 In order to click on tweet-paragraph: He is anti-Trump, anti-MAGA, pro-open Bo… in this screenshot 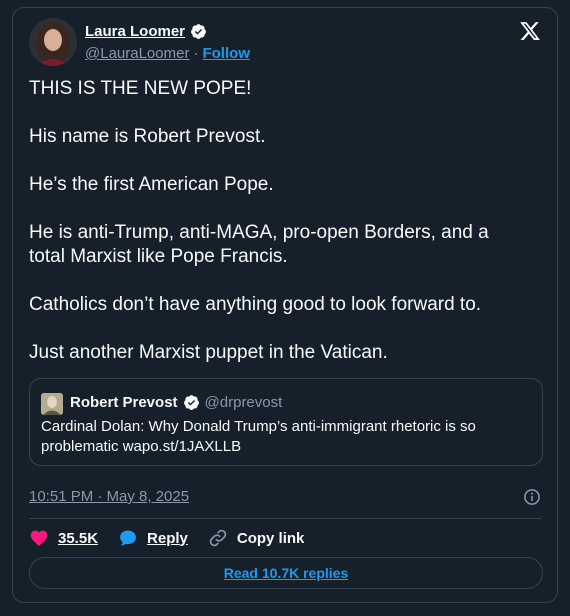, I will do `click(259, 244)`.